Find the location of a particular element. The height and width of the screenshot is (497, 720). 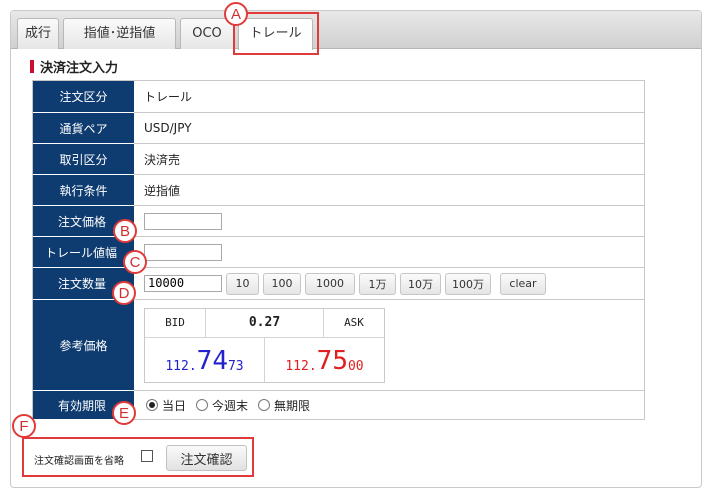

label-ref-price: 参考価格 is located at coordinates (83, 345).